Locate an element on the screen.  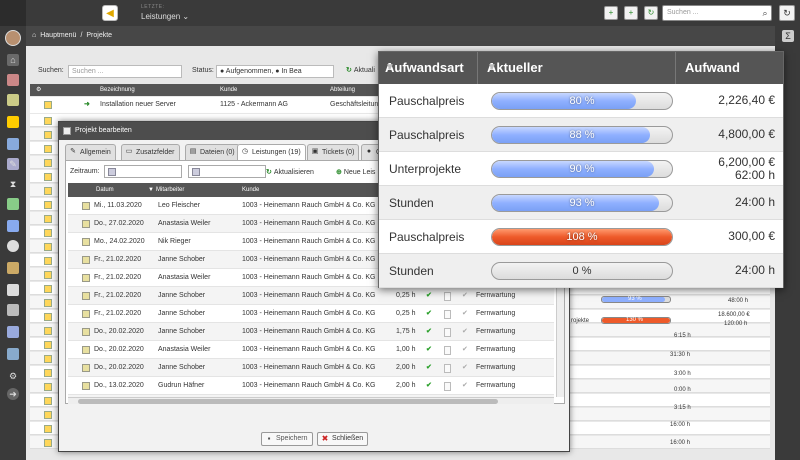
progress-label: 90 % is located at coordinates (582, 169).